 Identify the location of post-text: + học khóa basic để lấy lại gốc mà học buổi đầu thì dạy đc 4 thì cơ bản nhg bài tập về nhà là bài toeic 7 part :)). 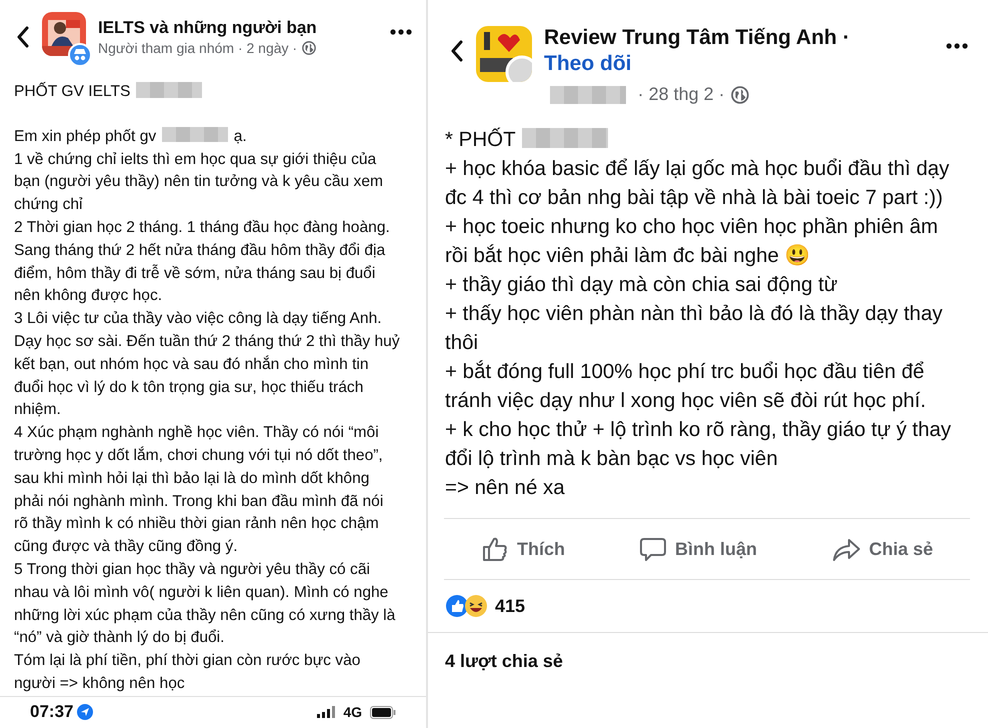
(697, 183).